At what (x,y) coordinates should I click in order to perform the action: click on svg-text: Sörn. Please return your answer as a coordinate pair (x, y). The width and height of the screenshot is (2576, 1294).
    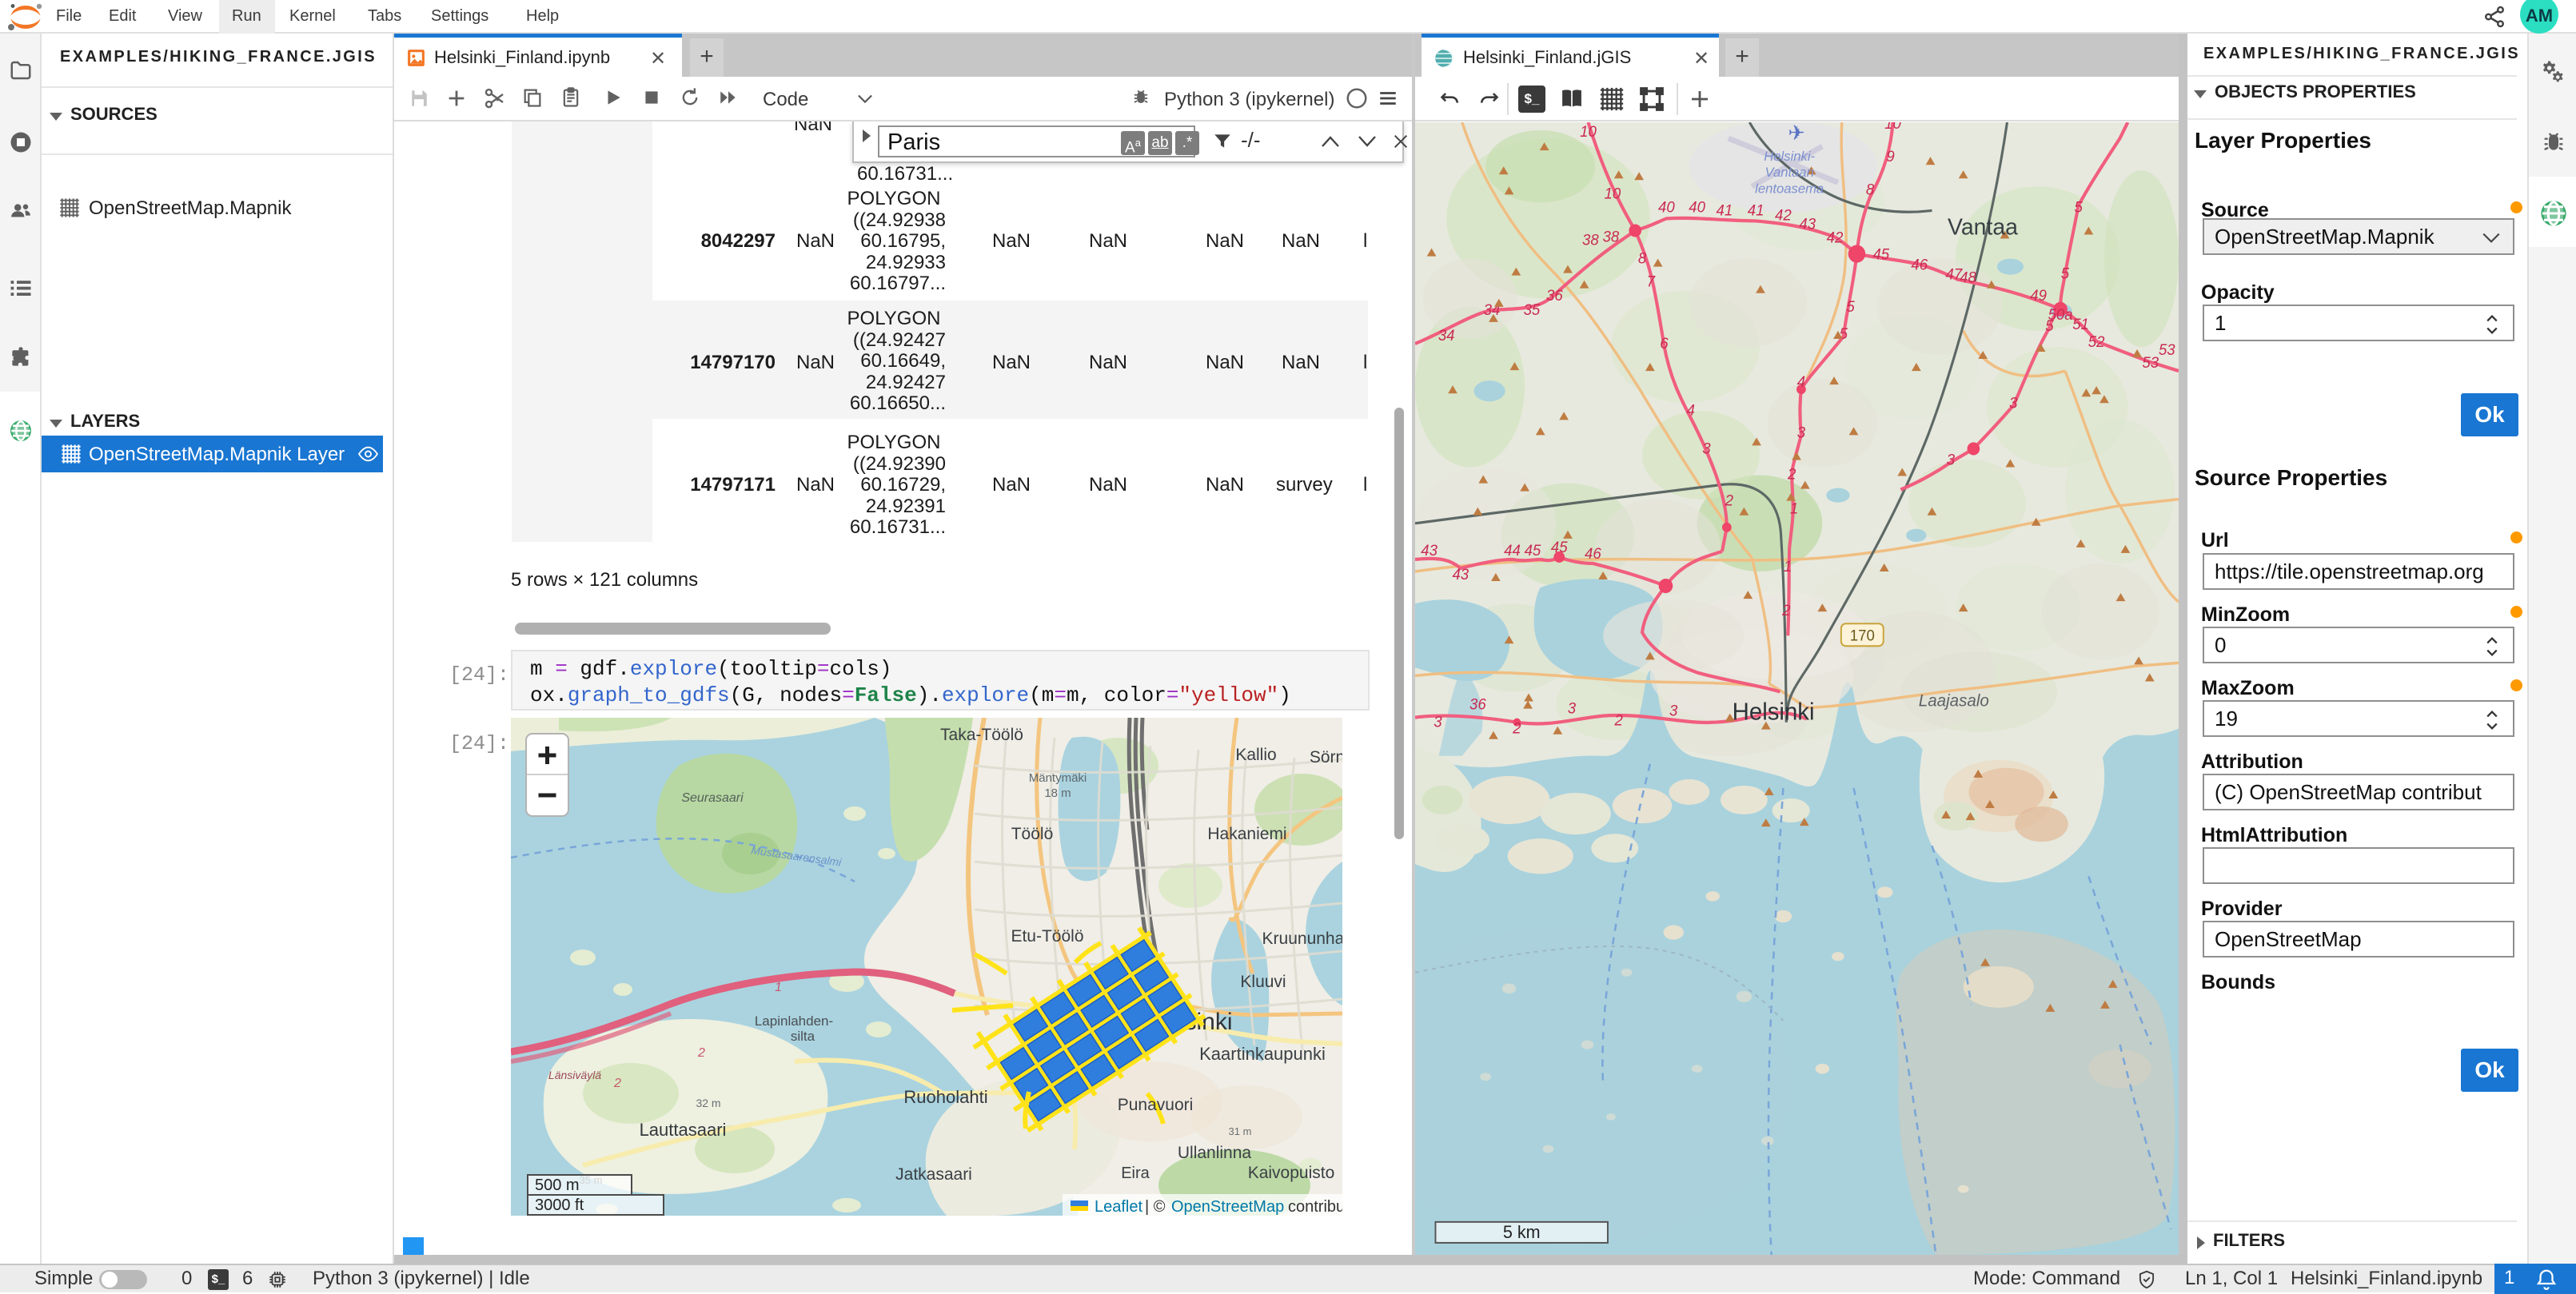
    Looking at the image, I should click on (1326, 757).